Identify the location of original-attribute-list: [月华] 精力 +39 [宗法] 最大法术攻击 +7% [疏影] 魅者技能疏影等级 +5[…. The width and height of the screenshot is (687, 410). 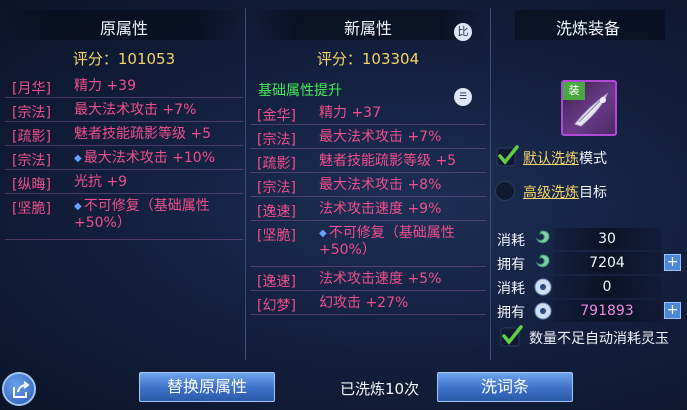
(124, 157).